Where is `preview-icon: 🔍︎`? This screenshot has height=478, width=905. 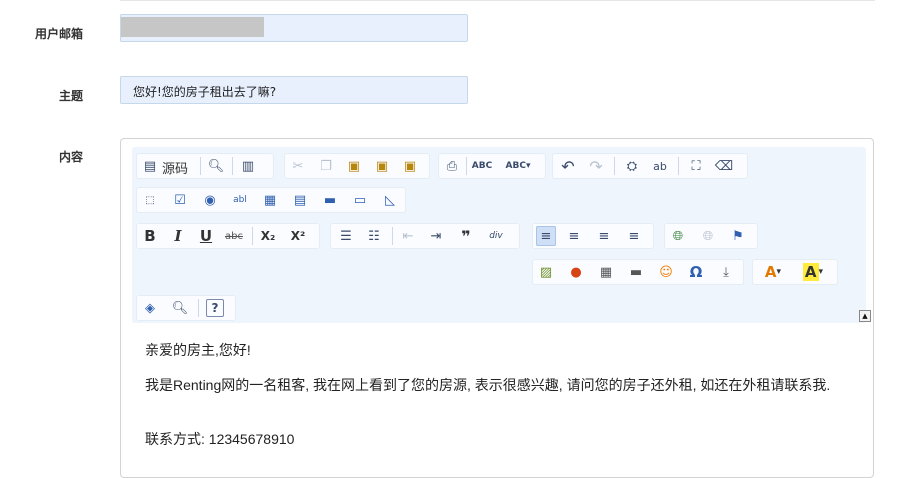 preview-icon: 🔍︎ is located at coordinates (216, 166).